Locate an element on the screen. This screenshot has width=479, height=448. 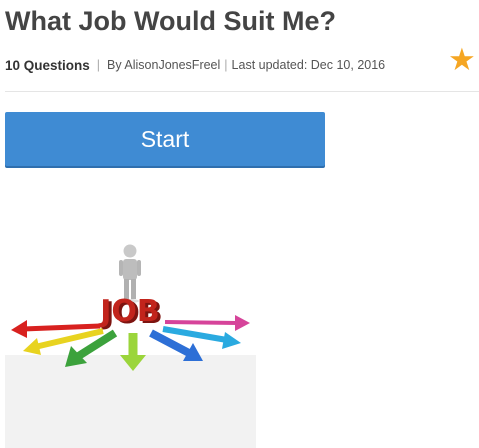
job-word-graphic: JOB JOB is located at coordinates (130, 312).